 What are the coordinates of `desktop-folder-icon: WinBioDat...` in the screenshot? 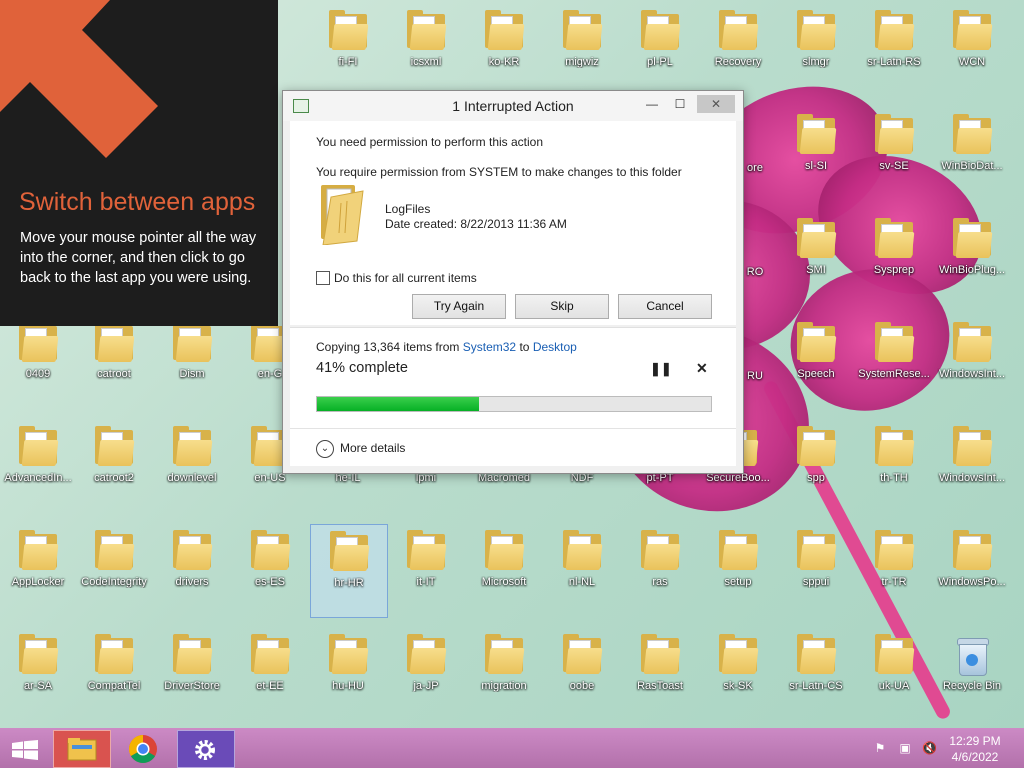 It's located at (972, 154).